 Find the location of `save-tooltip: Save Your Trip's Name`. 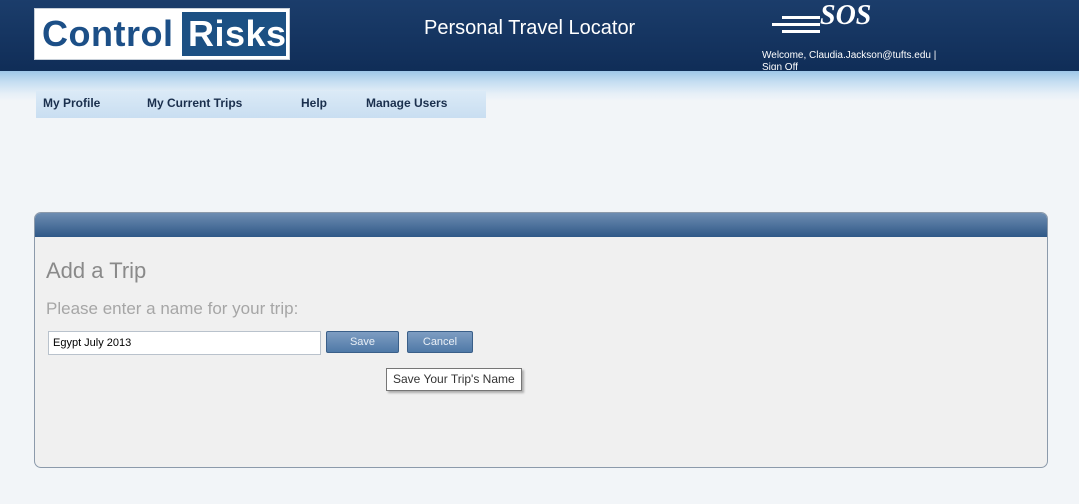

save-tooltip: Save Your Trip's Name is located at coordinates (454, 379).